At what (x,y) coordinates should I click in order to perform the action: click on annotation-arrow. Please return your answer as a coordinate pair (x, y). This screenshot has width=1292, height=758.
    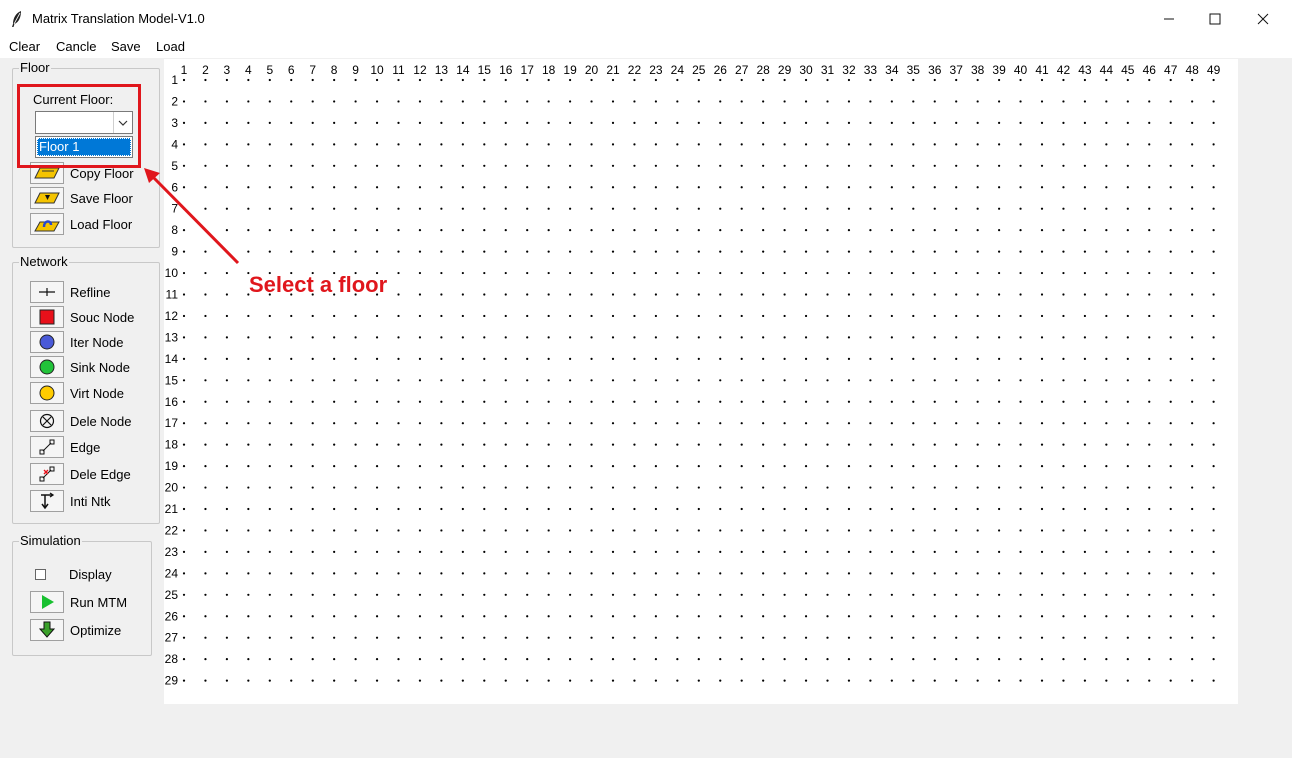
    Looking at the image, I should click on (192, 216).